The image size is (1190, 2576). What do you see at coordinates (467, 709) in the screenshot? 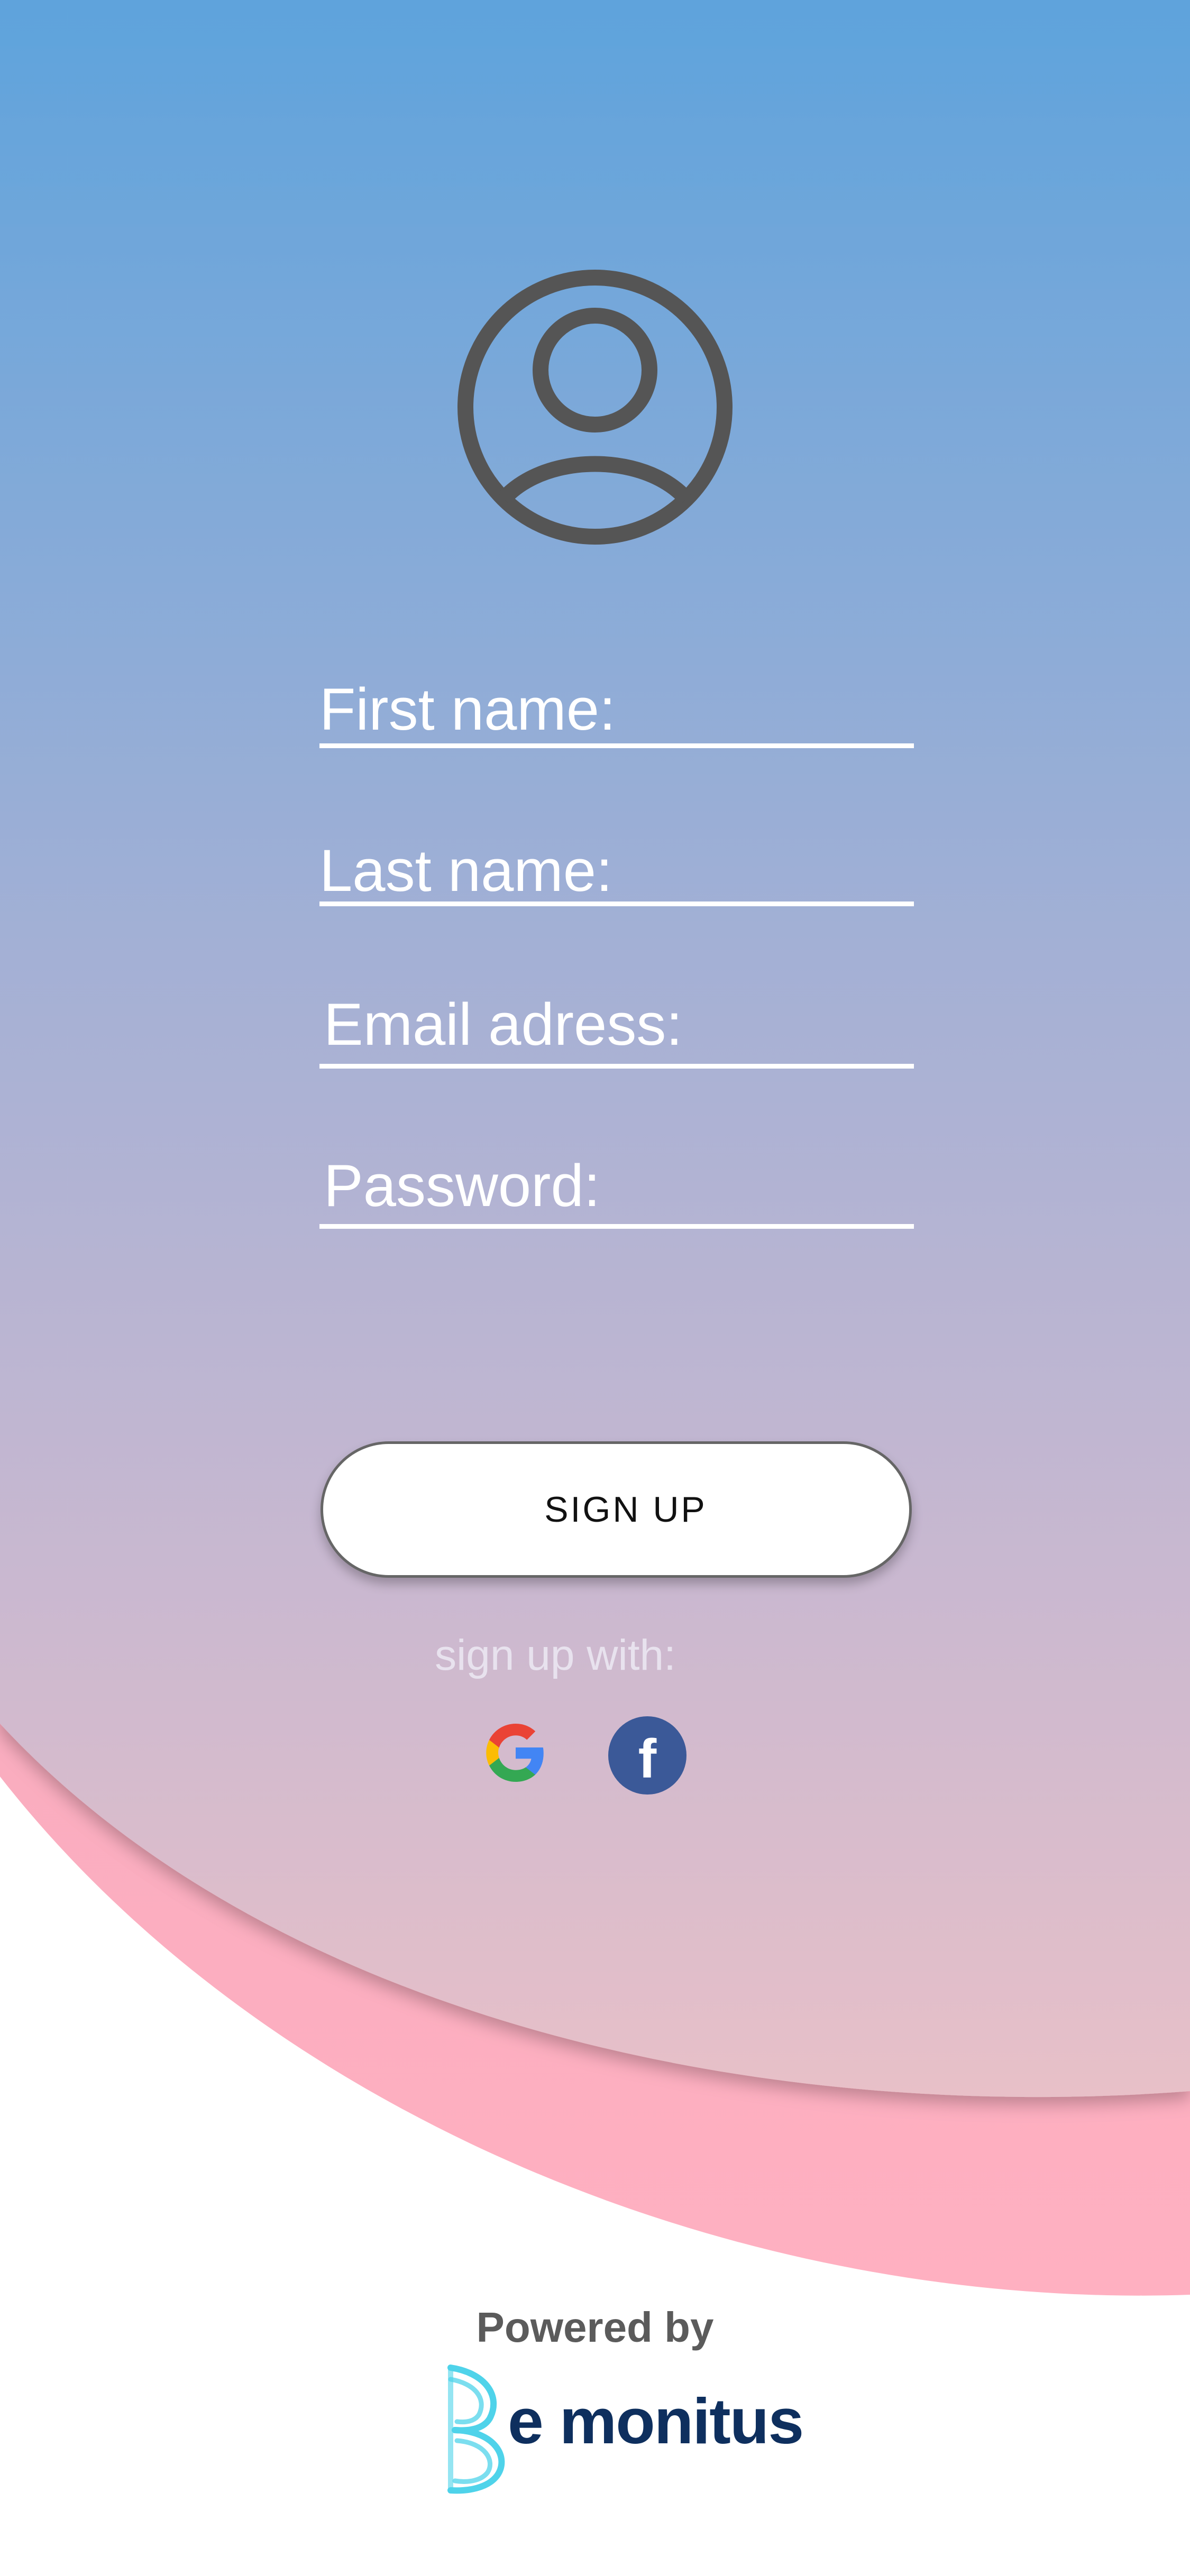
I see `first-name-label: First name:` at bounding box center [467, 709].